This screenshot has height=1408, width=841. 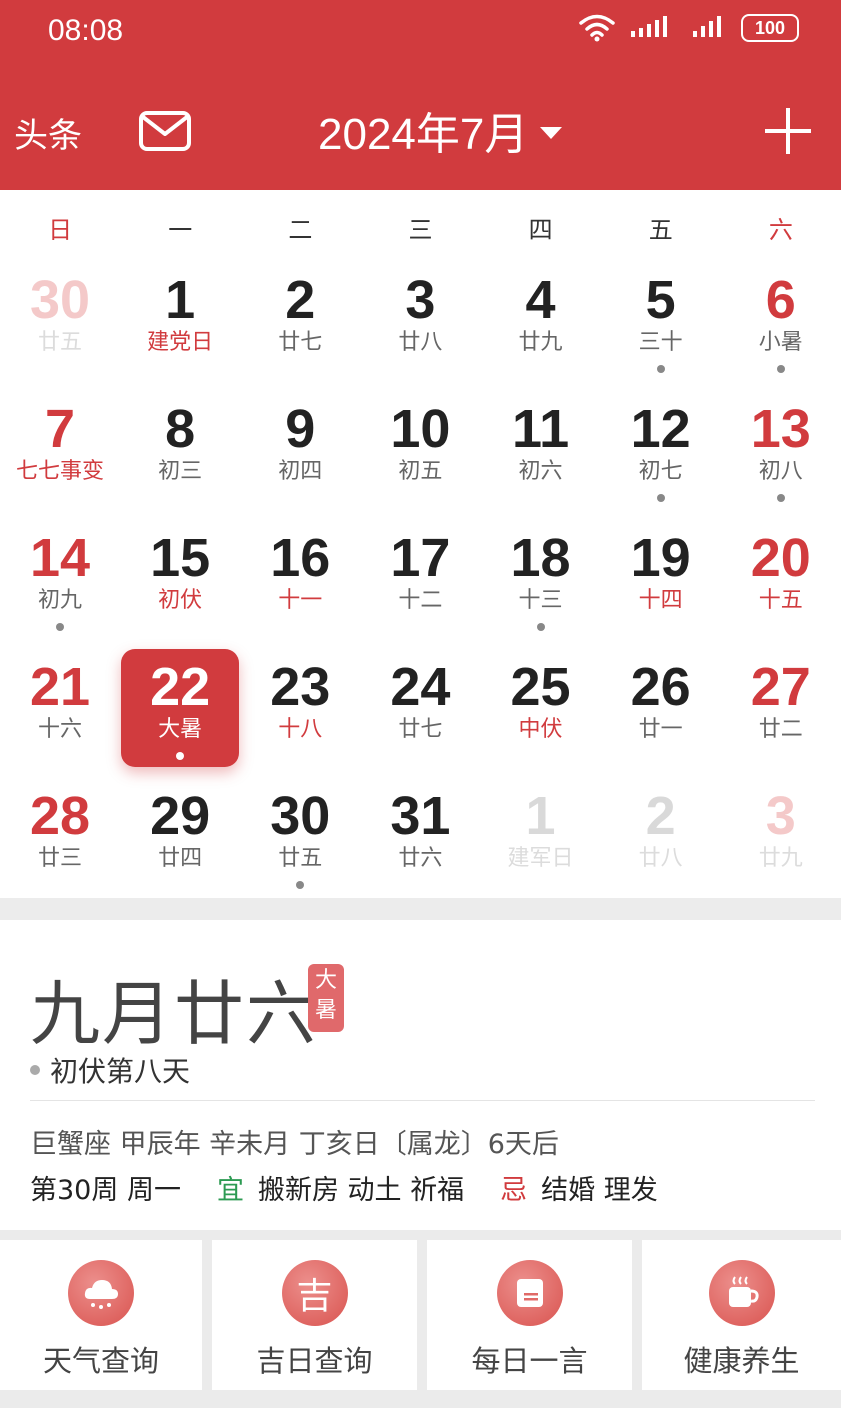 I want to click on tool-daily-quote: 每日一言, so click(x=529, y=1315).